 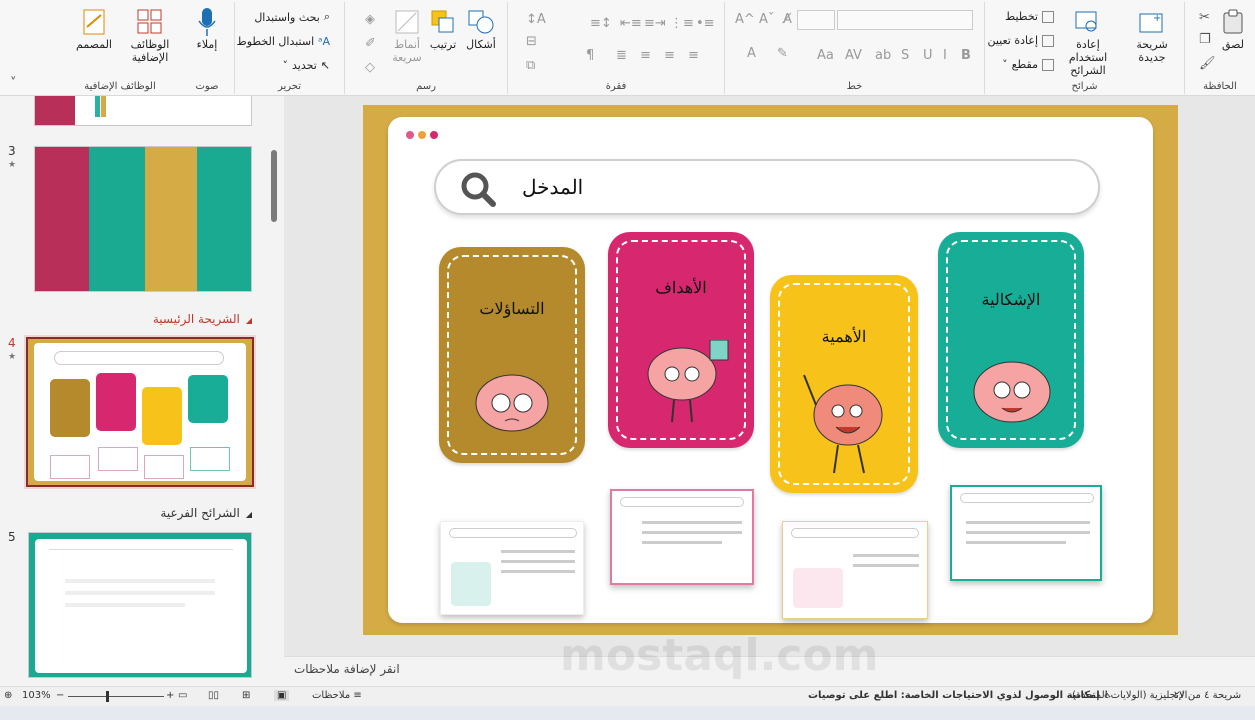 I want to click on brain-happy-icon, so click(x=1012, y=392).